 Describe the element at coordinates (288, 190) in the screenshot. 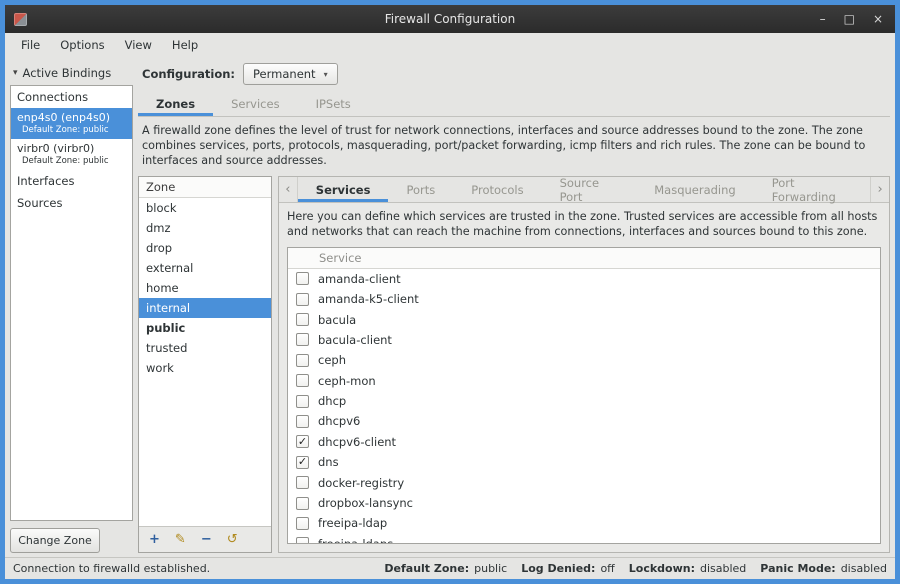

I see `tab-scroll-left-icon: ‹` at that location.